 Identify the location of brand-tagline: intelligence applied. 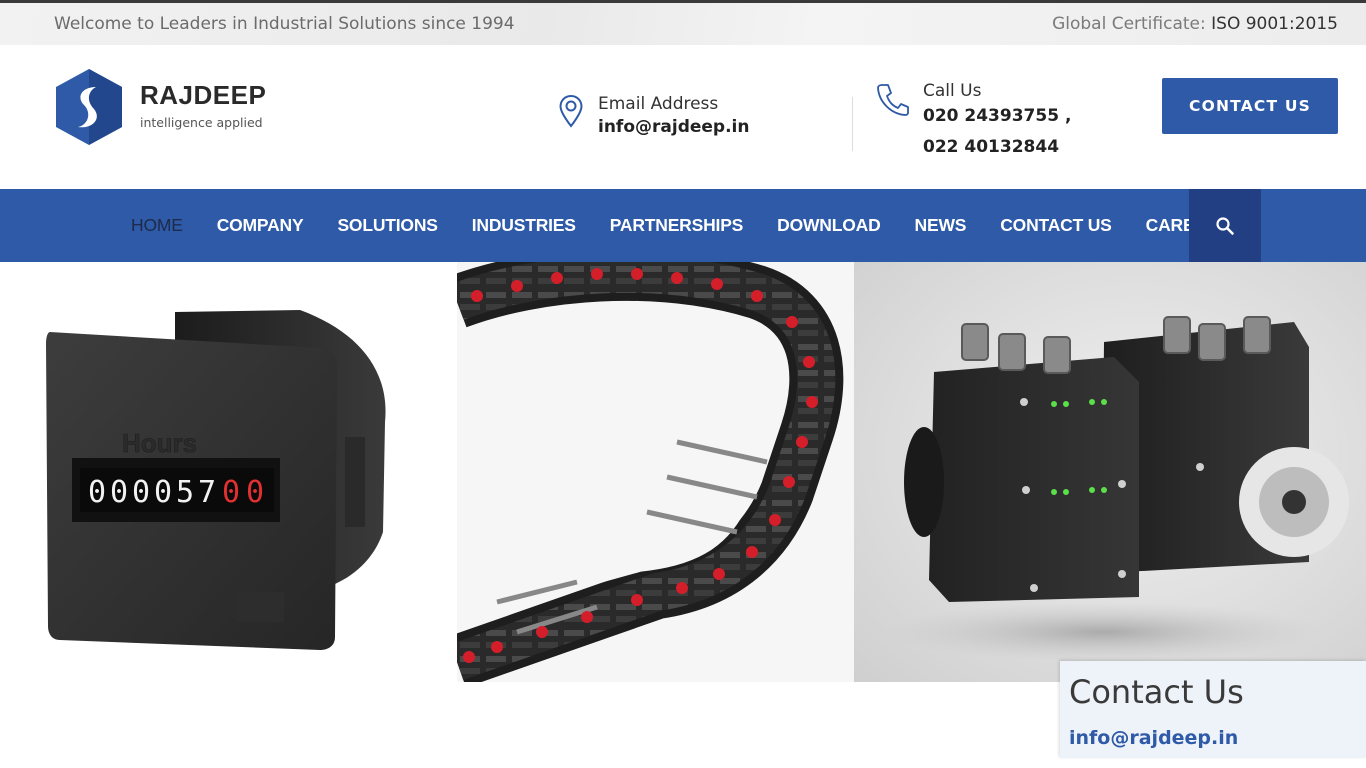
(201, 122).